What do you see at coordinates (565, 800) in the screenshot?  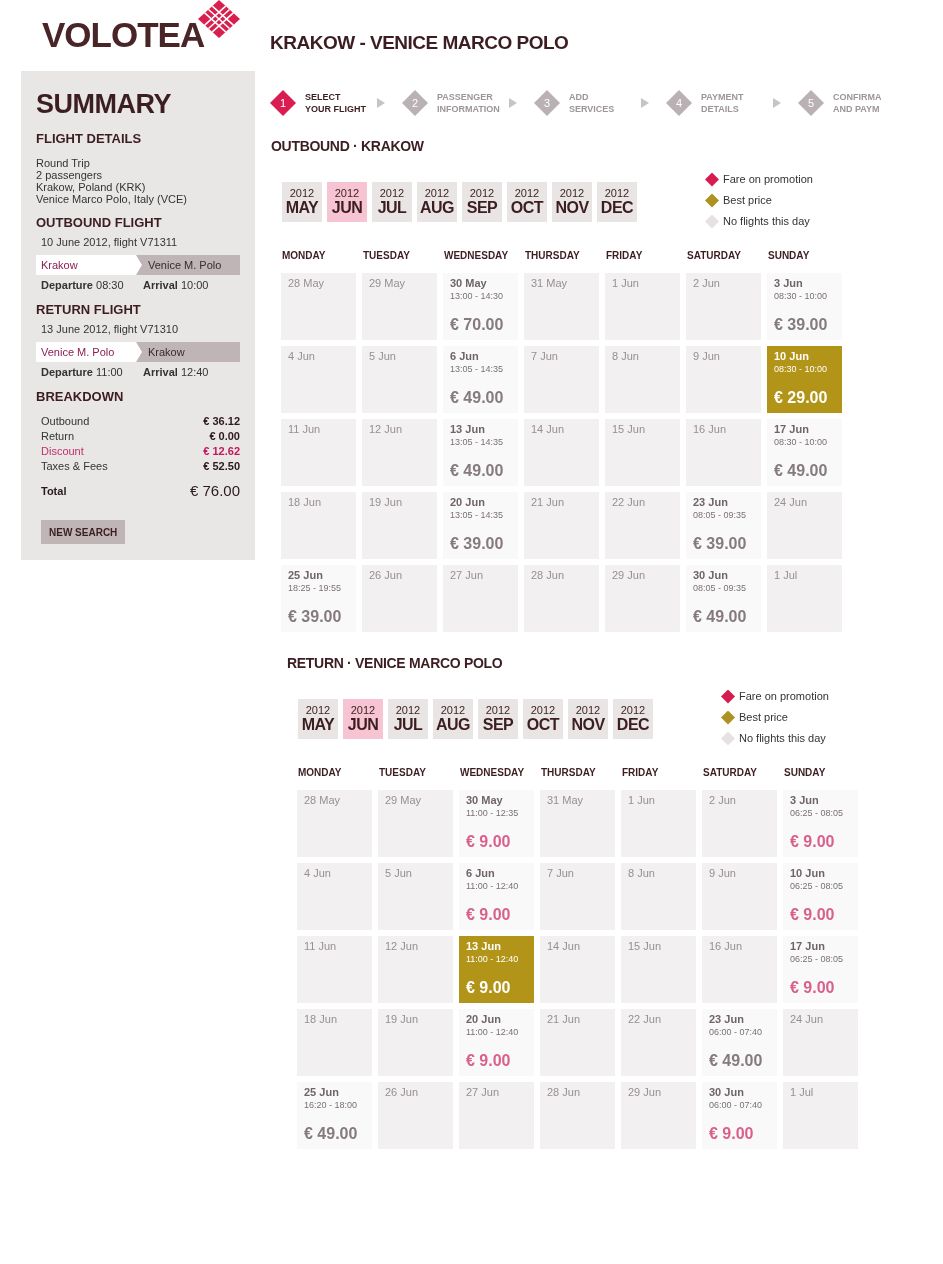 I see `day-date: 31 May` at bounding box center [565, 800].